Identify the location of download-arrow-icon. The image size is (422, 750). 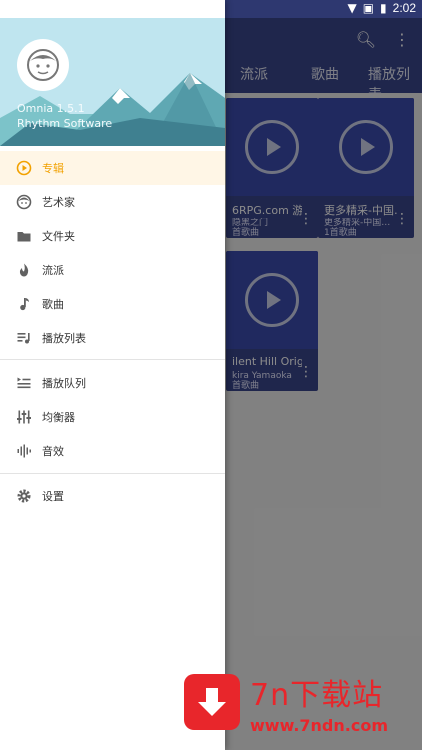
(212, 702).